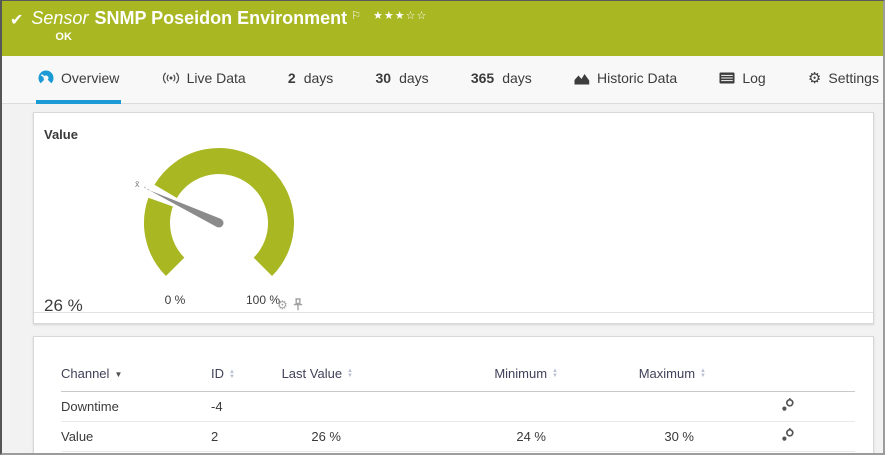 The height and width of the screenshot is (455, 885). Describe the element at coordinates (63, 37) in the screenshot. I see `status-badge: OK` at that location.